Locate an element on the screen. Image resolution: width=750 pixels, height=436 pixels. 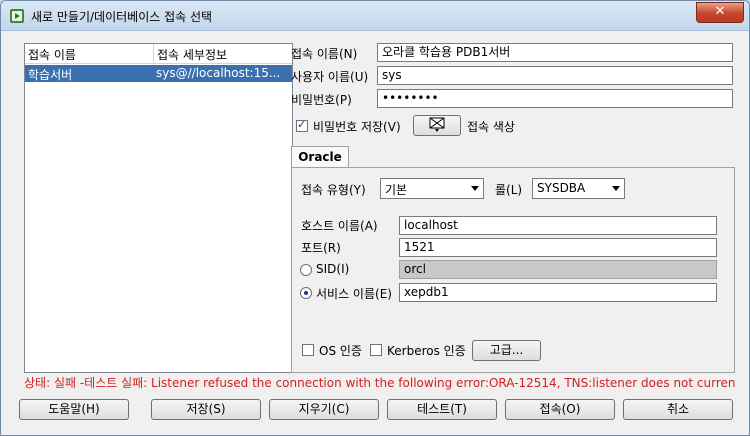
close-icon: ✕ is located at coordinates (720, 11).